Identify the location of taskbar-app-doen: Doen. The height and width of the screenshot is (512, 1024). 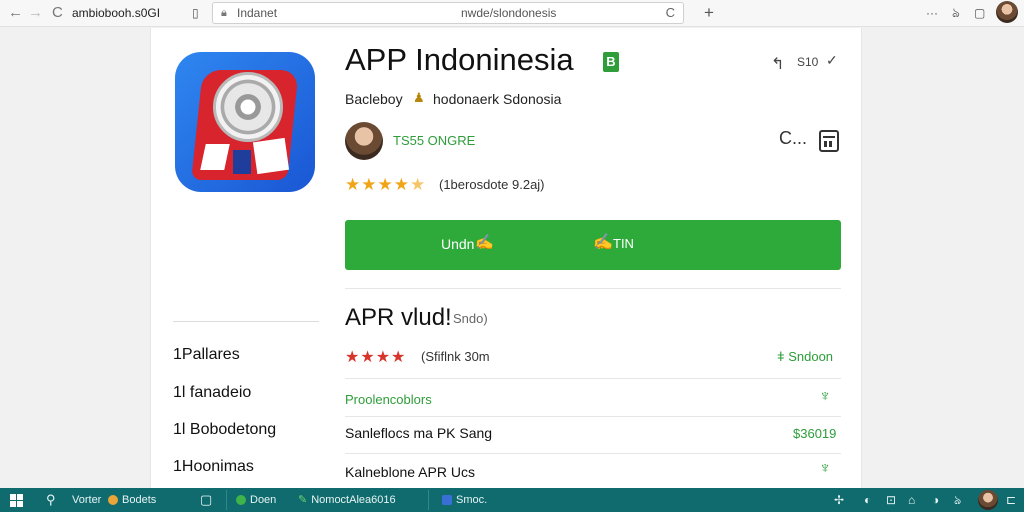
(256, 500).